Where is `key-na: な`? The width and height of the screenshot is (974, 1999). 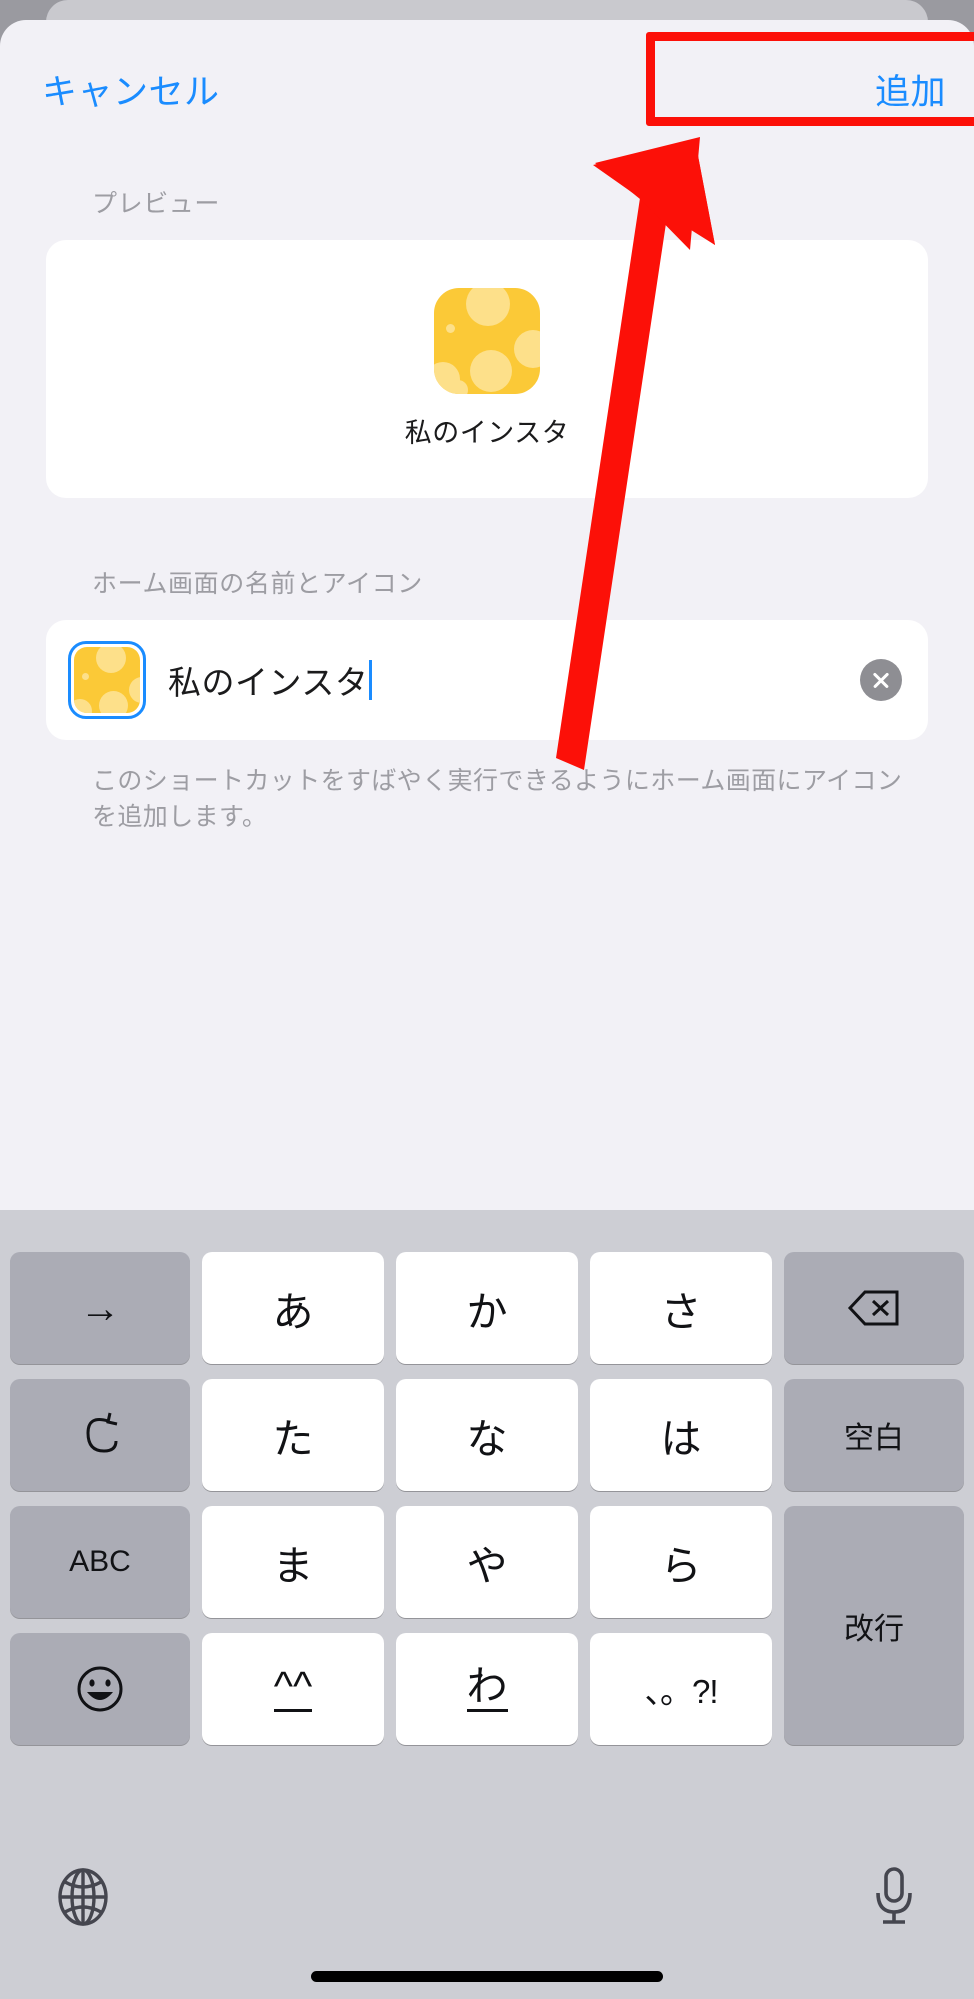 key-na: な is located at coordinates (487, 1435).